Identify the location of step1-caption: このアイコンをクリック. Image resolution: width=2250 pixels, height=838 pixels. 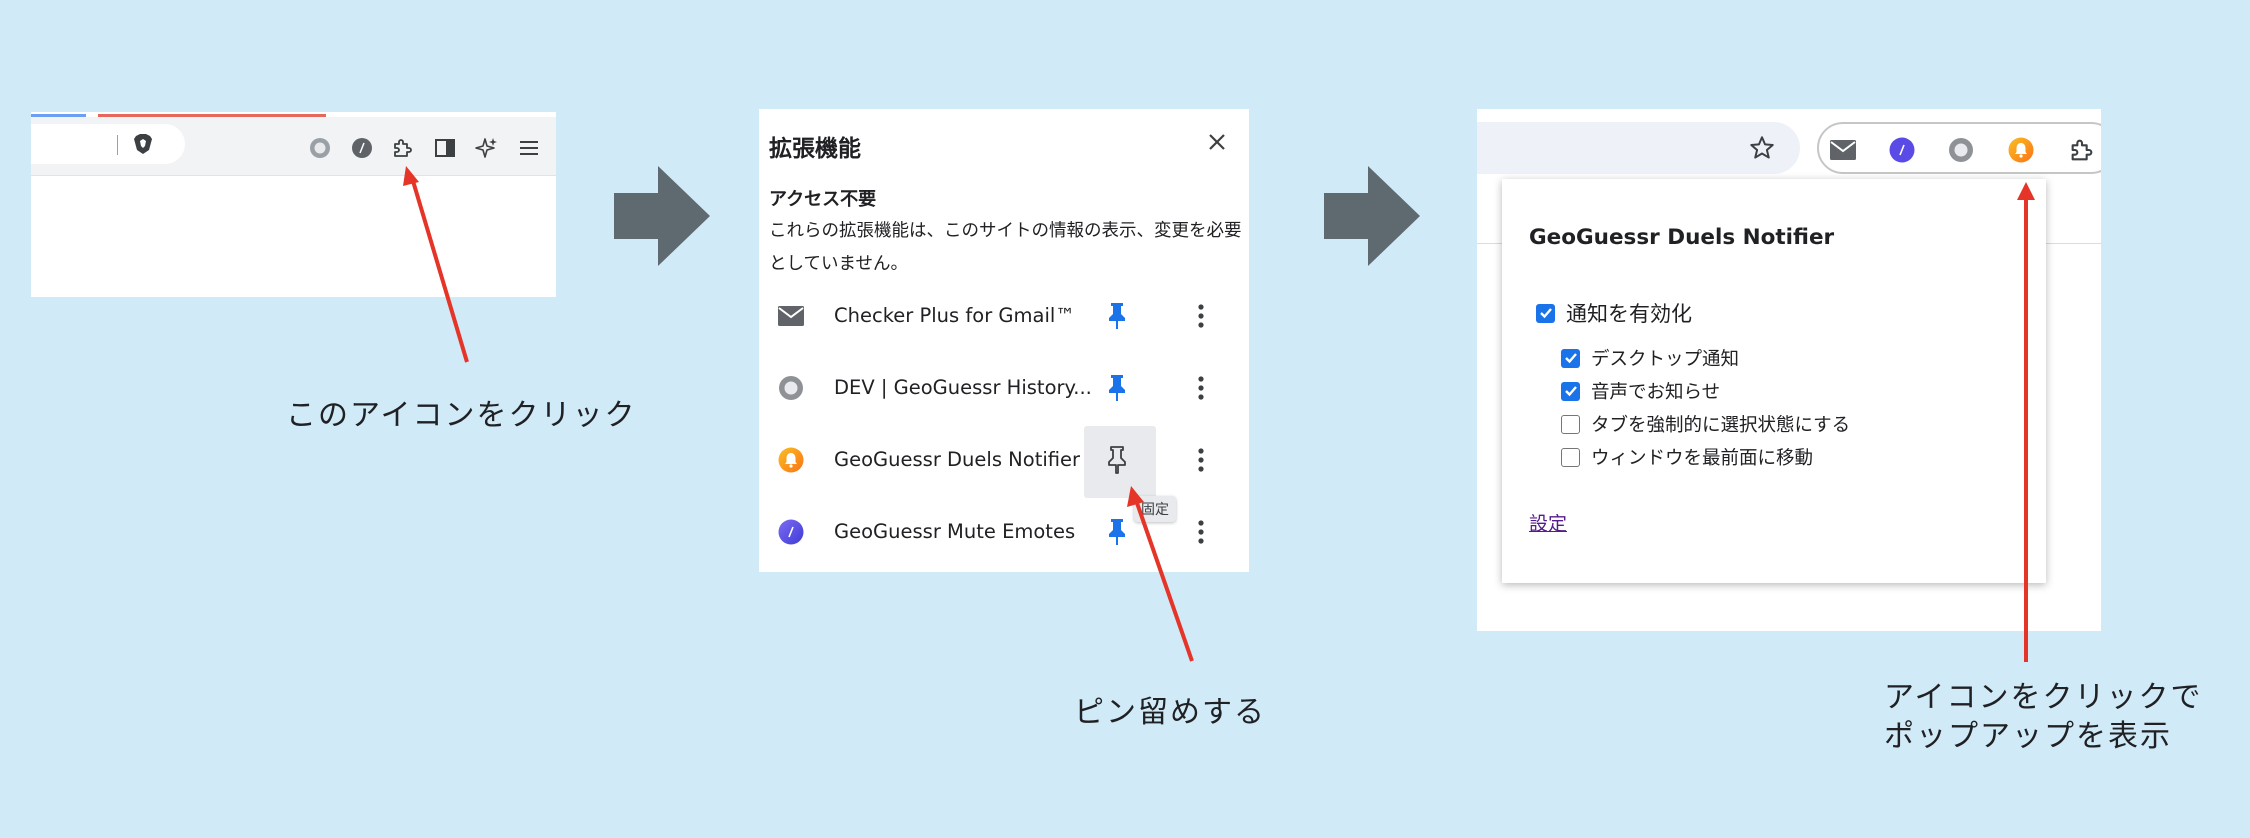
(461, 415).